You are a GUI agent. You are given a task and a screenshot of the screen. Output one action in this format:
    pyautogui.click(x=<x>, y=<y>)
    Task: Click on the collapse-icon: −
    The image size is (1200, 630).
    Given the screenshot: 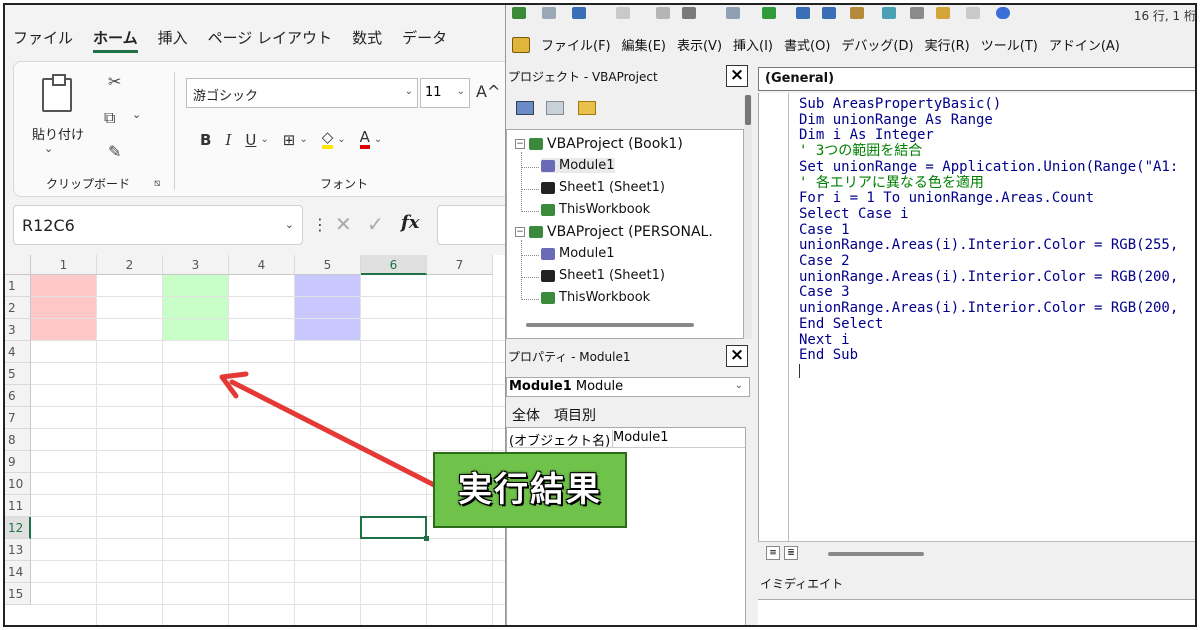 What is the action you would take?
    pyautogui.click(x=520, y=232)
    